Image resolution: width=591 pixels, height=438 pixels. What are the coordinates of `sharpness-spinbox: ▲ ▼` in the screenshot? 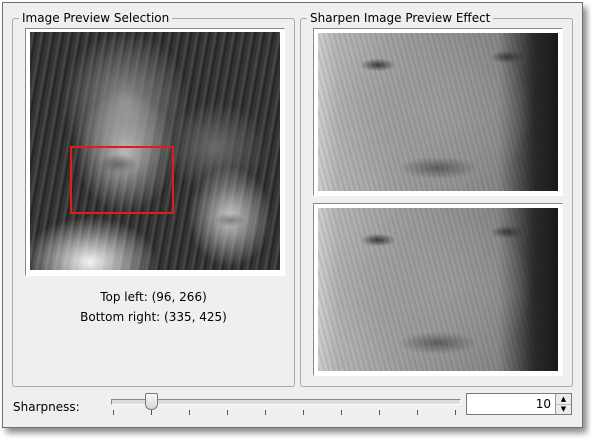 It's located at (519, 404).